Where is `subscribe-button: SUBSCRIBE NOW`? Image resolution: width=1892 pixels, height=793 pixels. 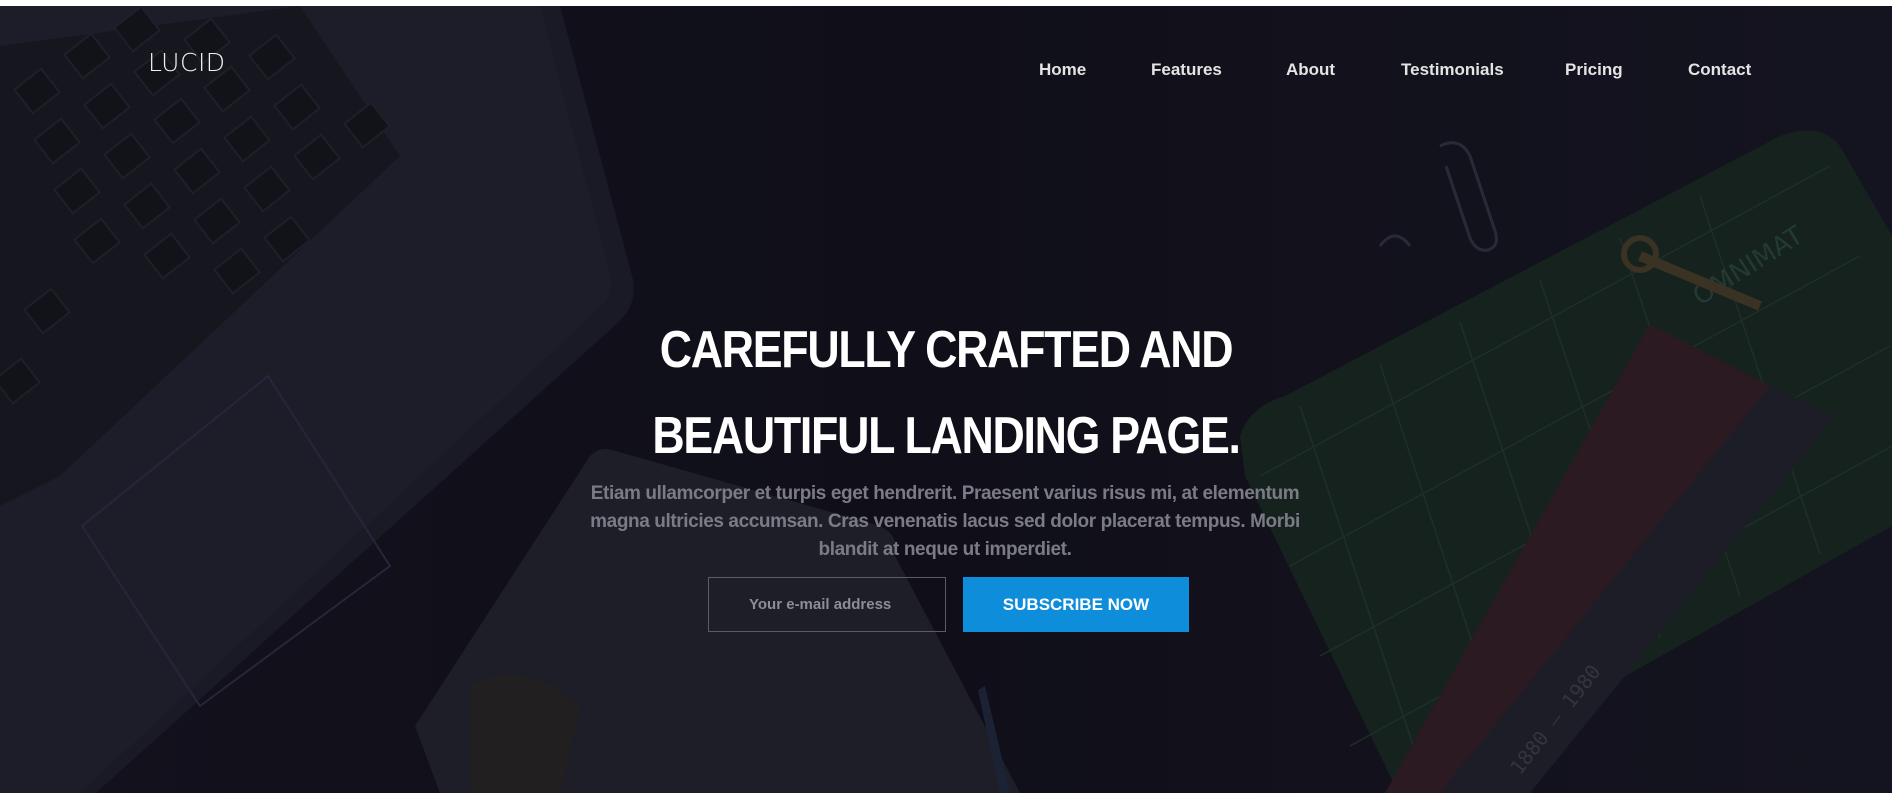 subscribe-button: SUBSCRIBE NOW is located at coordinates (1076, 604).